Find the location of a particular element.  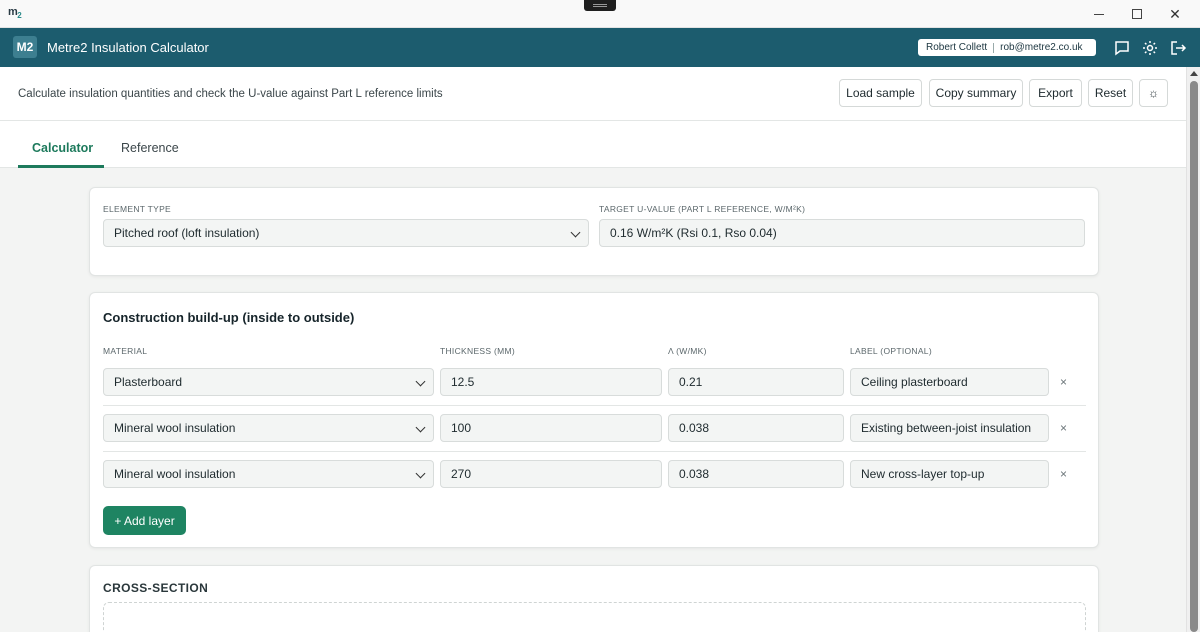

brand-logo: M2 is located at coordinates (25, 47).